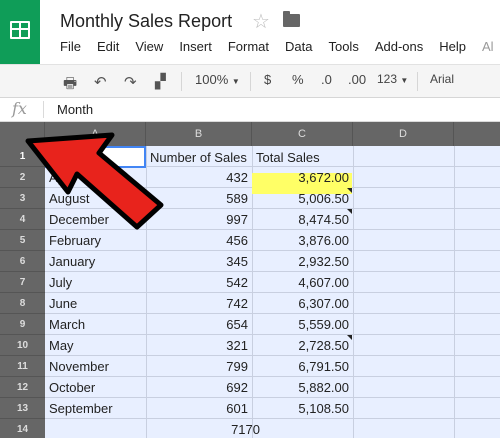  What do you see at coordinates (302, 366) in the screenshot?
I see `cell-total-sales: 6,791.50` at bounding box center [302, 366].